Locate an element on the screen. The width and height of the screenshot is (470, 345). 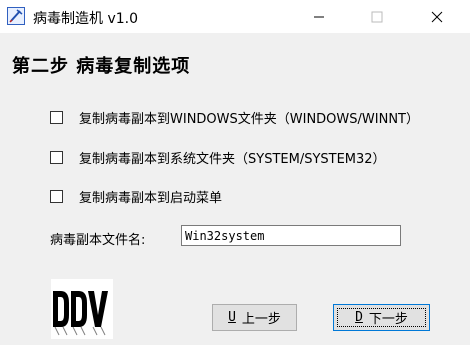
minimize-icon is located at coordinates (319, 16).